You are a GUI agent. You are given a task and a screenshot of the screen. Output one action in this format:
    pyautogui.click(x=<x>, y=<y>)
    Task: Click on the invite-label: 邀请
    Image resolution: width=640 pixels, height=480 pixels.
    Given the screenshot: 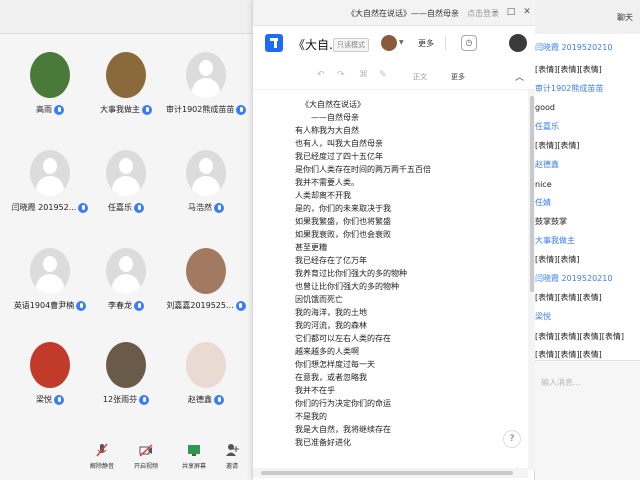 What is the action you would take?
    pyautogui.click(x=231, y=466)
    